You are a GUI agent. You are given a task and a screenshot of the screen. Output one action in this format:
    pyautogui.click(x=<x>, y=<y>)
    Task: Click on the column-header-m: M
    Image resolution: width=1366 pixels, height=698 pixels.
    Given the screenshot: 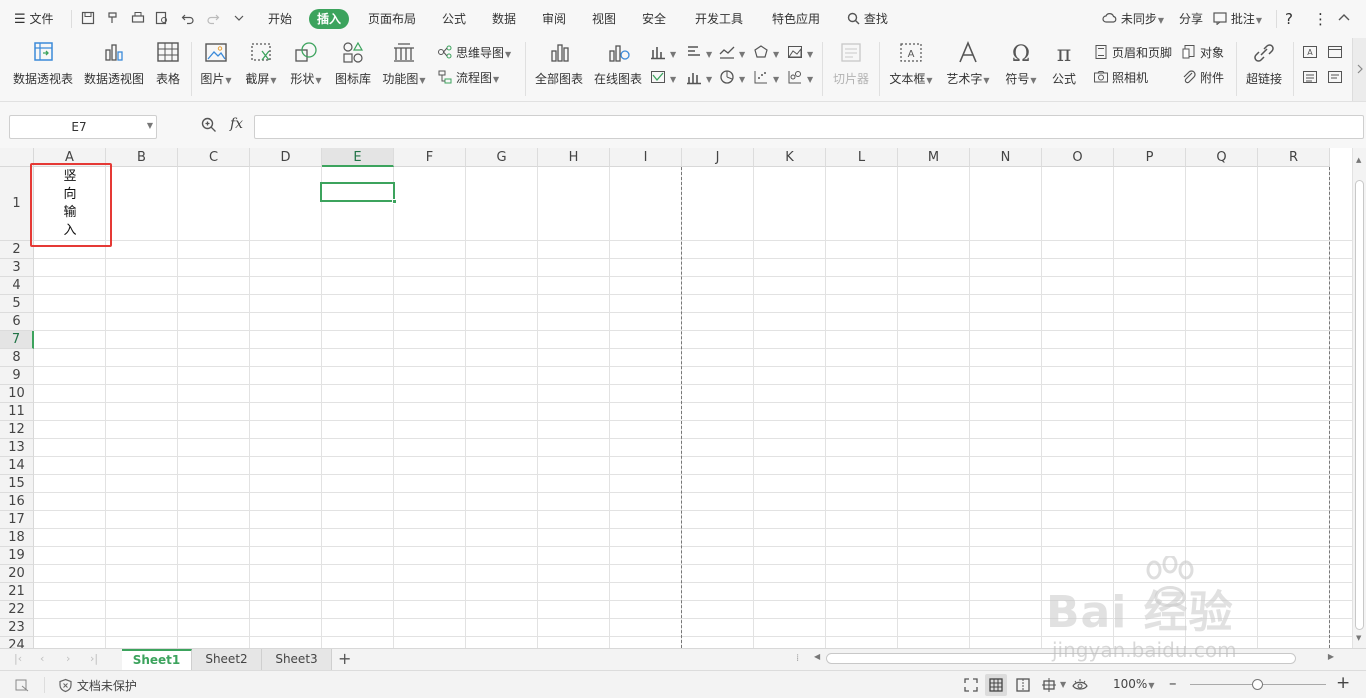 What is the action you would take?
    pyautogui.click(x=934, y=157)
    